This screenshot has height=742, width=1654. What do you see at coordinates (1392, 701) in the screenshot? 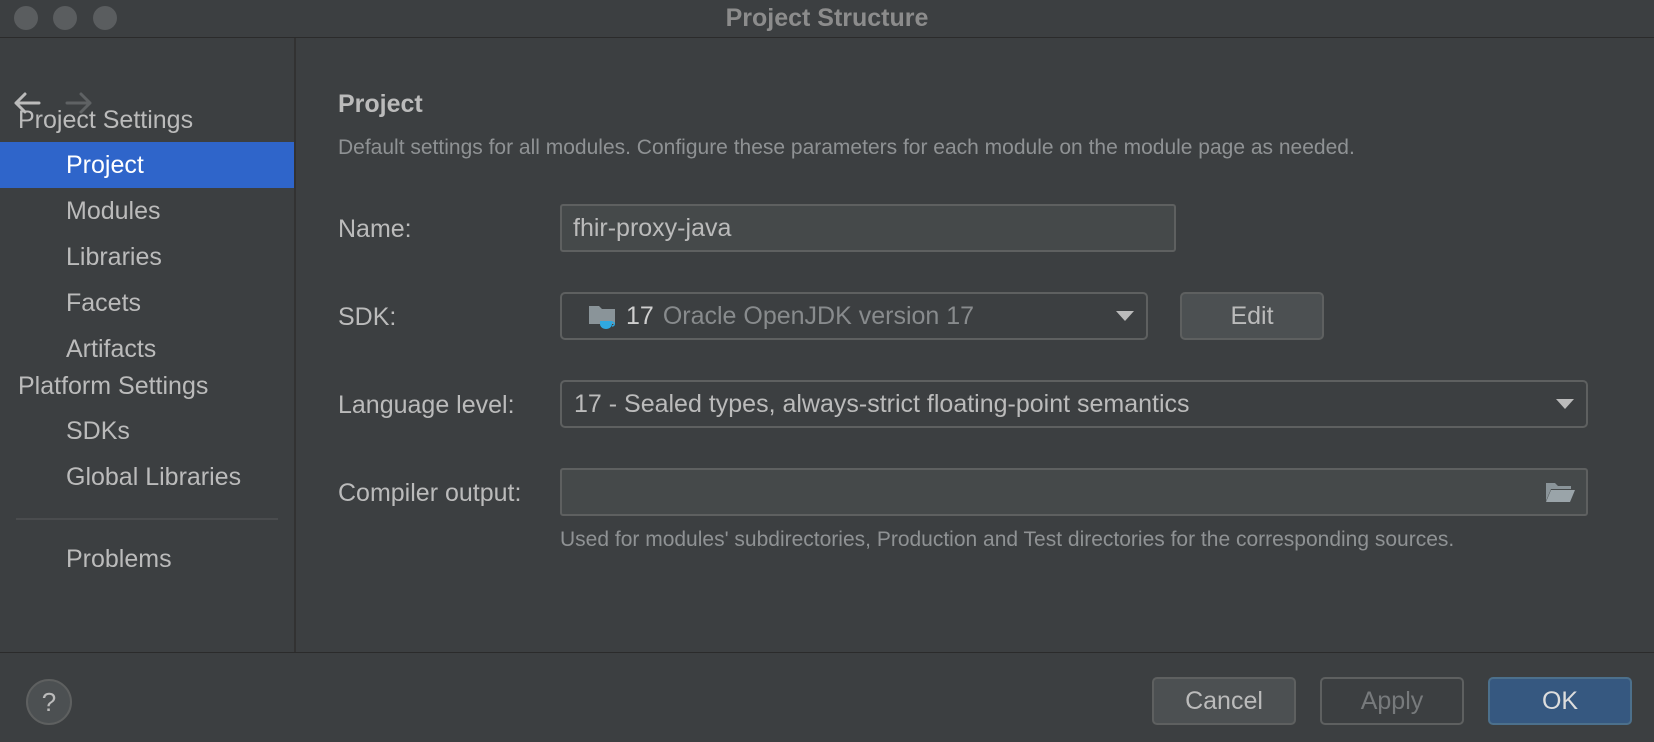
I see `apply-button: Apply` at bounding box center [1392, 701].